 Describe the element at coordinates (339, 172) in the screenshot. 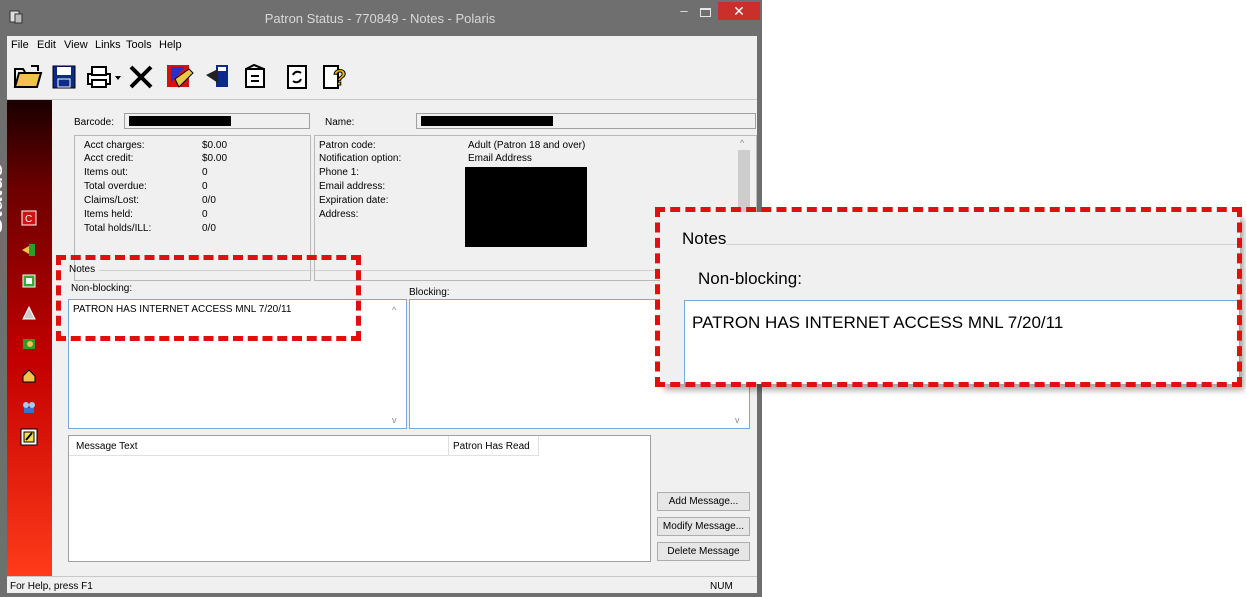

I see `phone-label: Phone 1:` at that location.